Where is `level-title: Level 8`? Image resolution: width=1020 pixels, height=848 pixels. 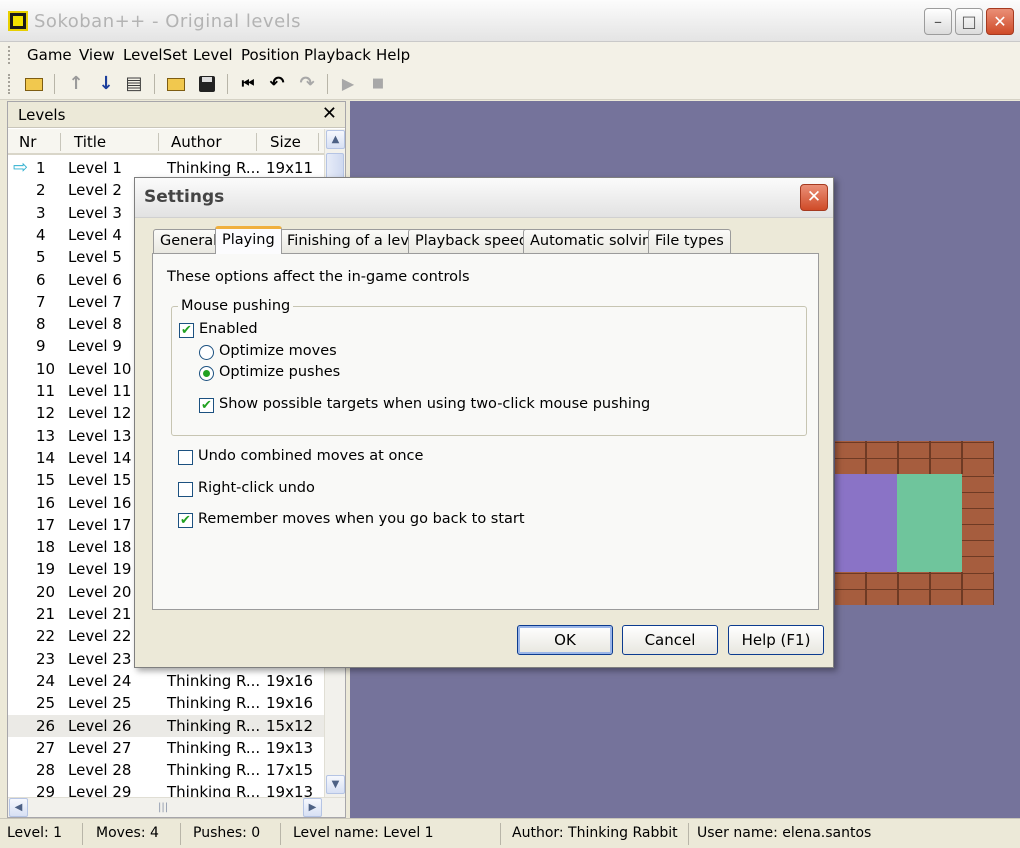 level-title: Level 8 is located at coordinates (95, 324).